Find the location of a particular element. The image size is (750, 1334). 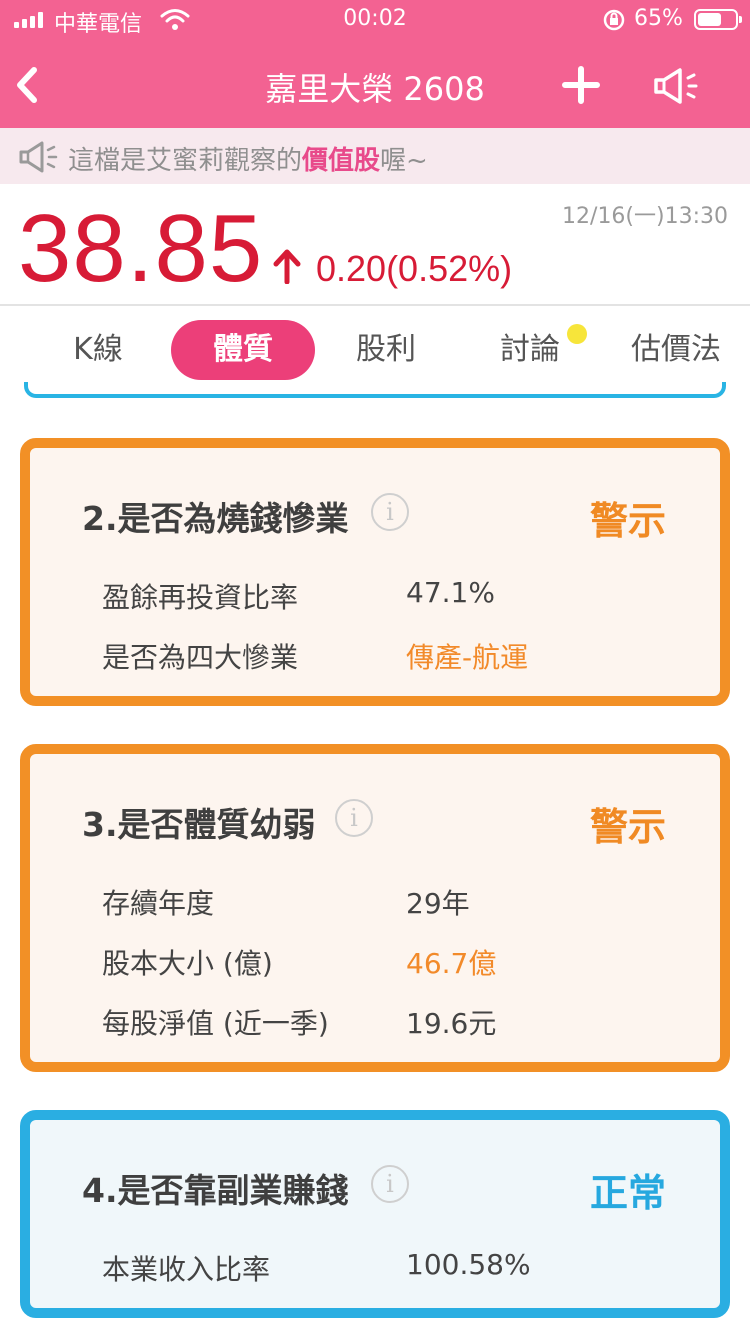

row-value: 100.58% is located at coordinates (468, 1264).